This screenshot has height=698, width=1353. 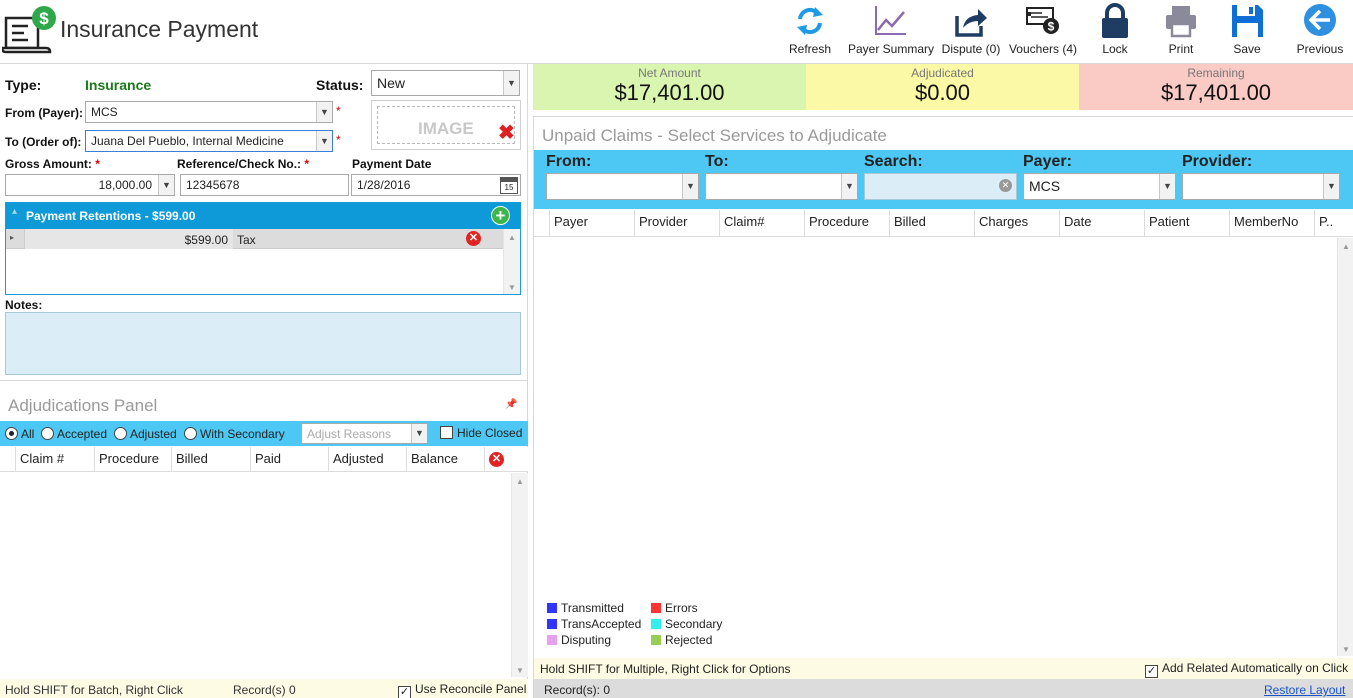 I want to click on filter-accepted: Accepted, so click(x=74, y=434).